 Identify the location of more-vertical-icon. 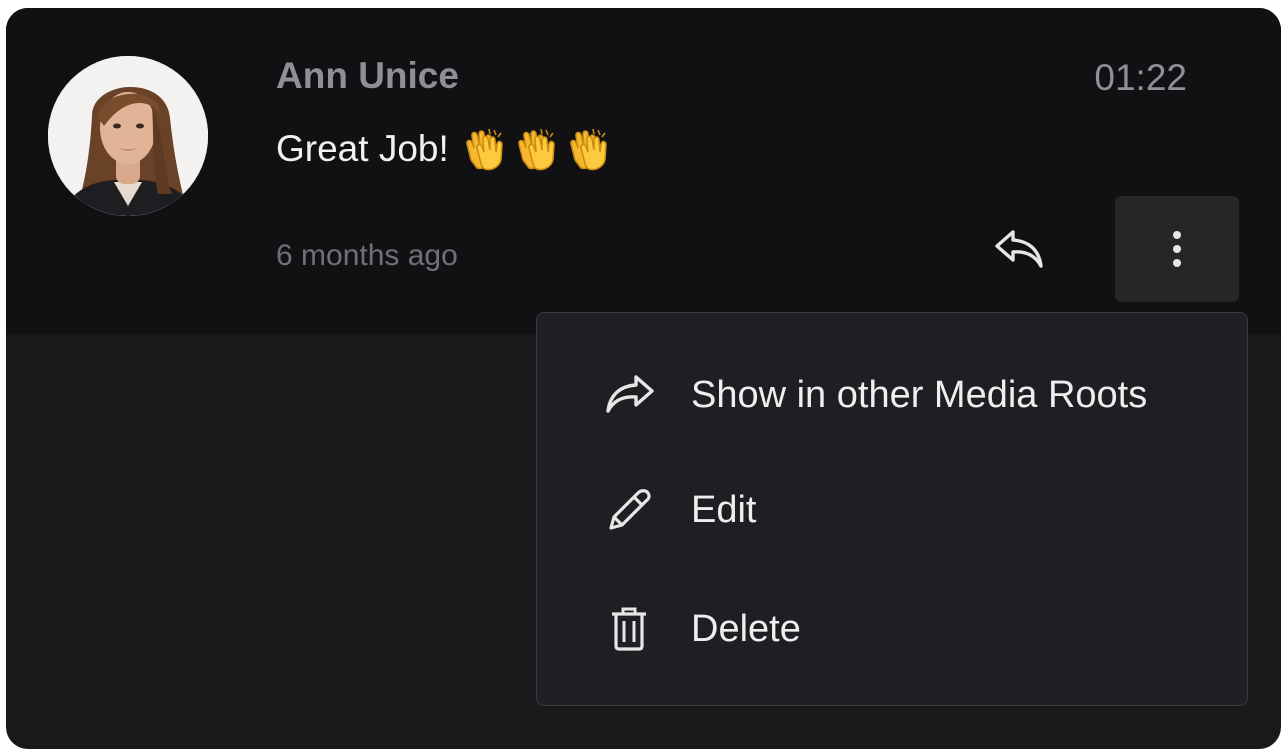
(1177, 249).